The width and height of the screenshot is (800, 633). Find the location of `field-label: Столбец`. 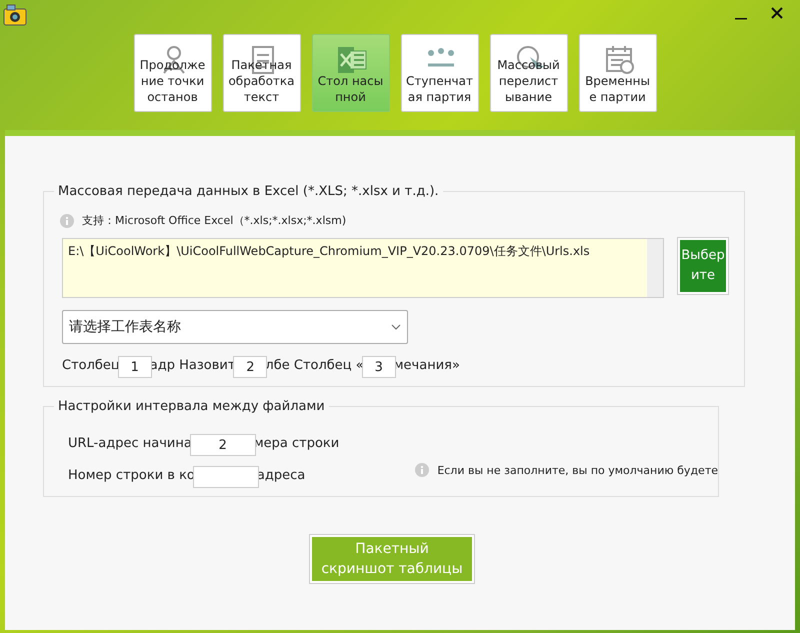

field-label: Столбец is located at coordinates (91, 365).